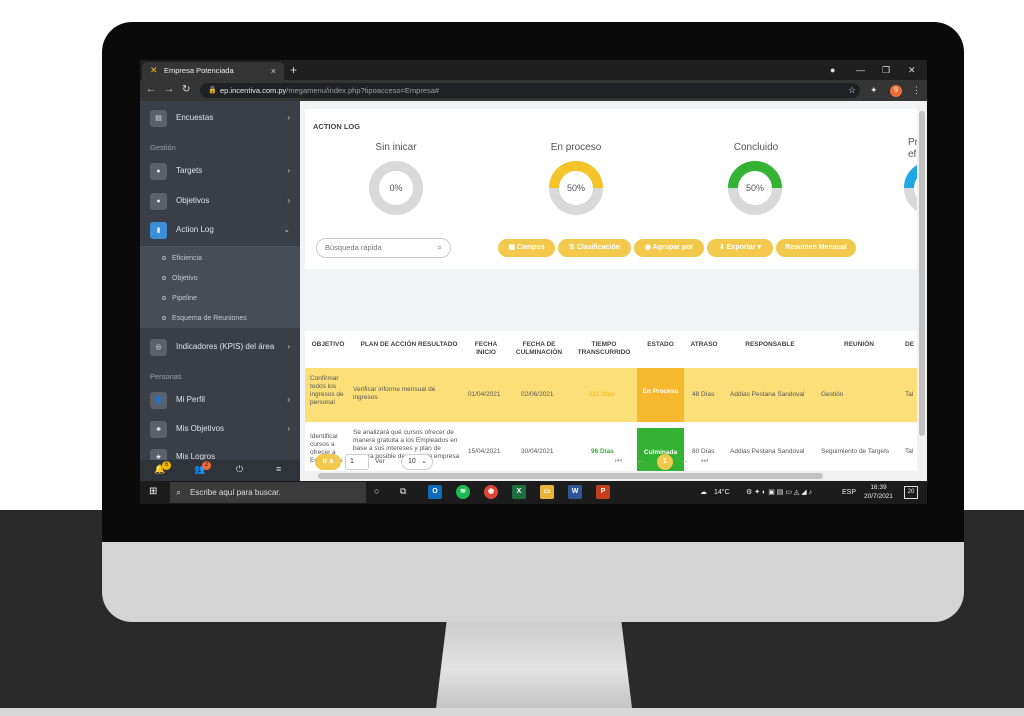 The height and width of the screenshot is (716, 1024). I want to click on vertical-scrollbar, so click(922, 291).